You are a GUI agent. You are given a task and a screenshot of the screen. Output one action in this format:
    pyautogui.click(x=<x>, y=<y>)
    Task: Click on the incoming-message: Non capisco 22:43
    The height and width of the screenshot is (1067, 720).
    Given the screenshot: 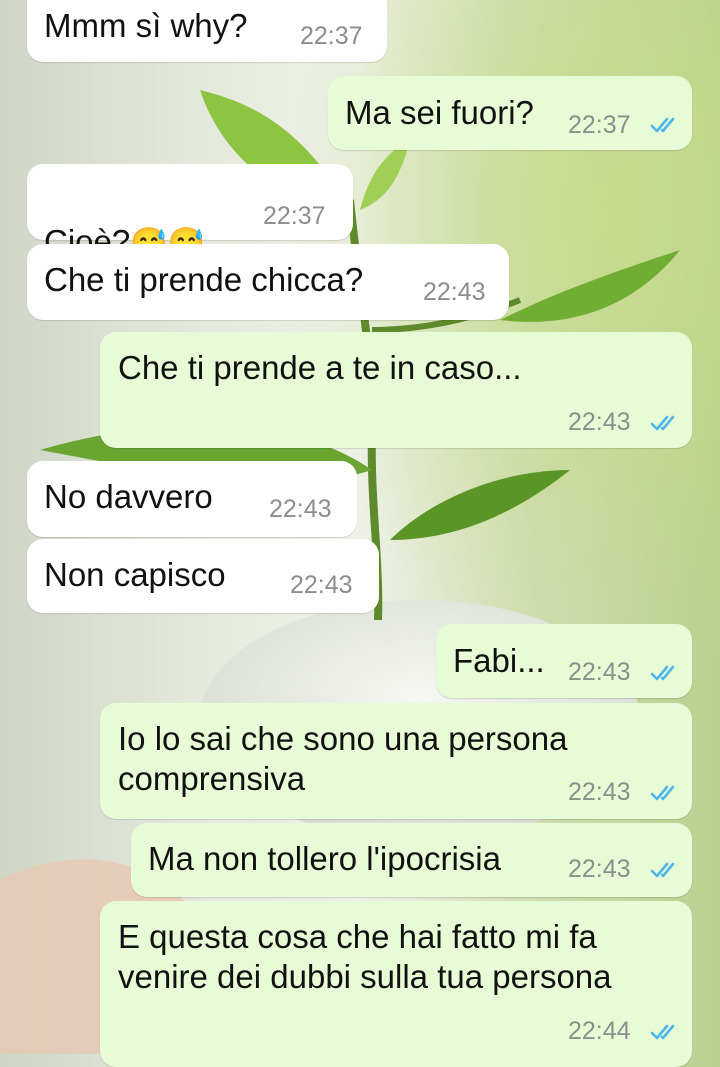 What is the action you would take?
    pyautogui.click(x=203, y=576)
    